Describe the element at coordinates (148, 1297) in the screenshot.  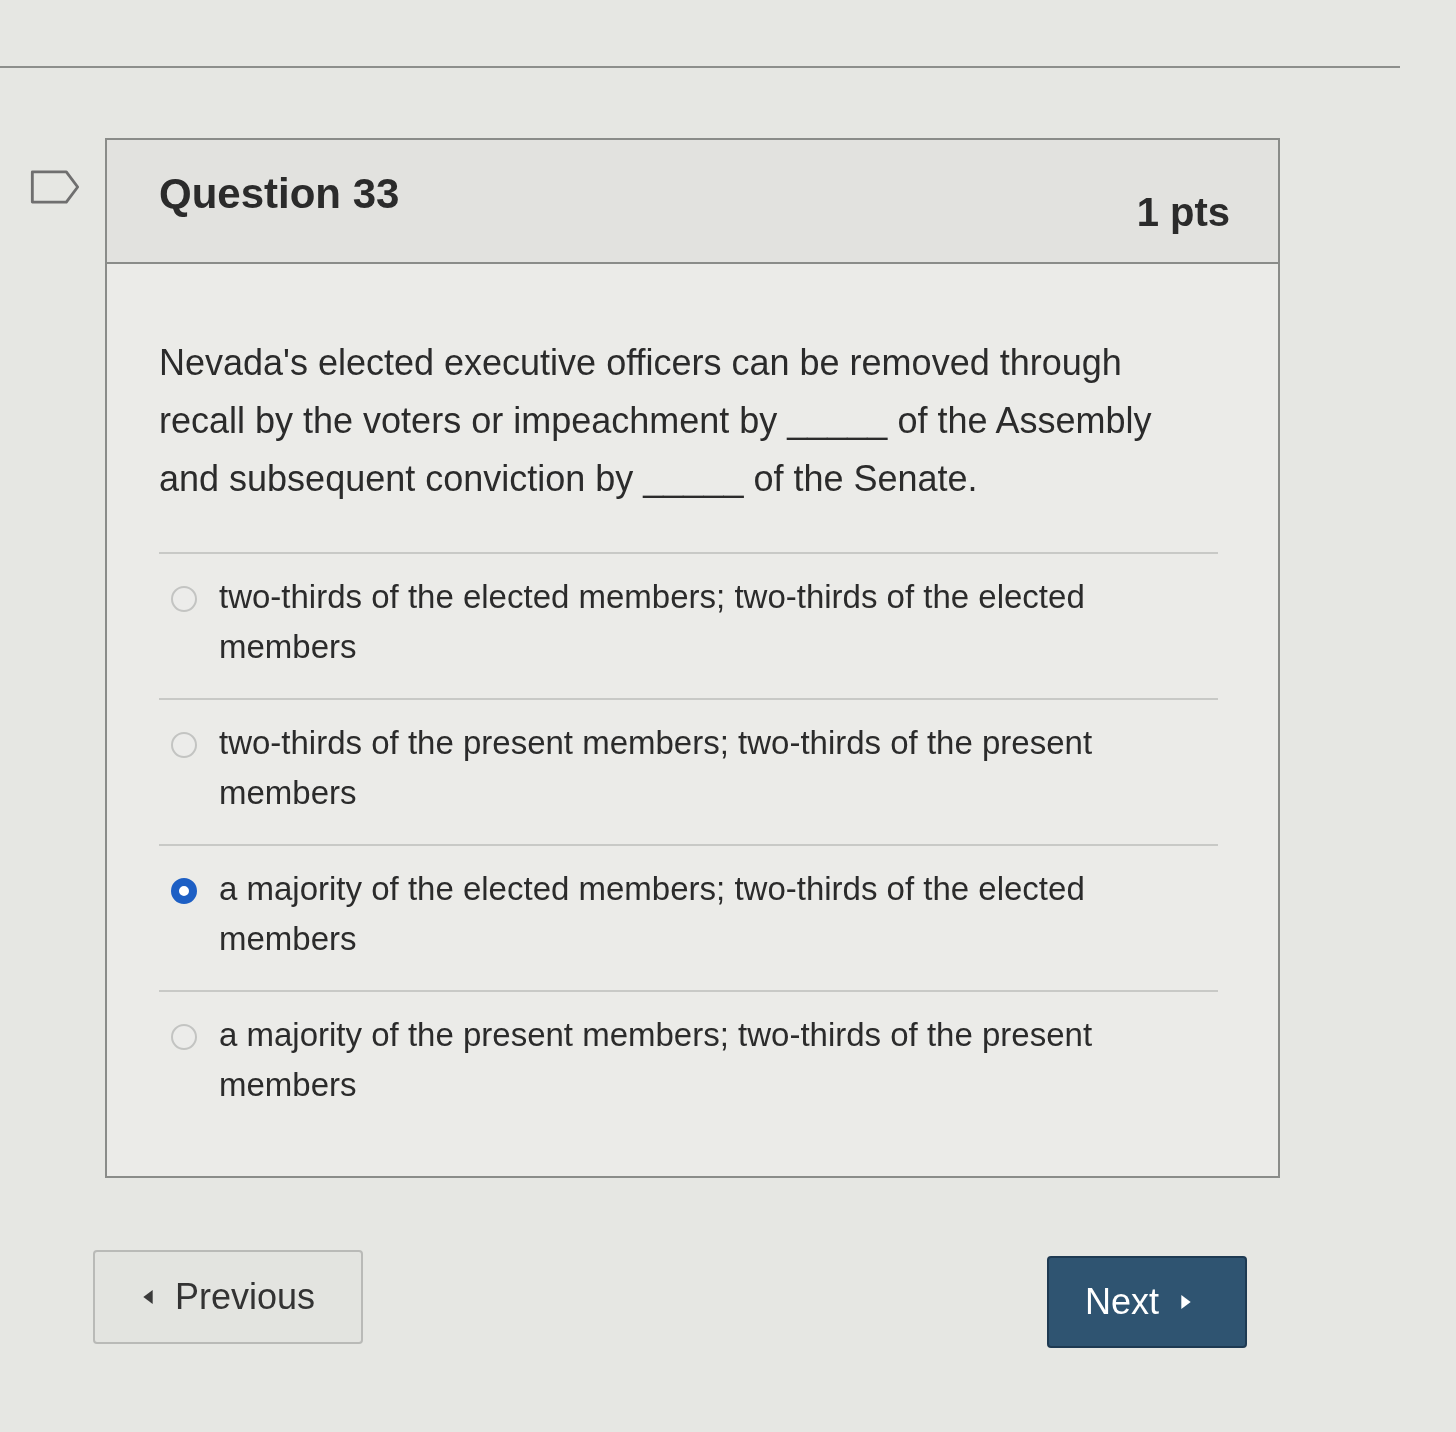
I see `caret-left-icon` at that location.